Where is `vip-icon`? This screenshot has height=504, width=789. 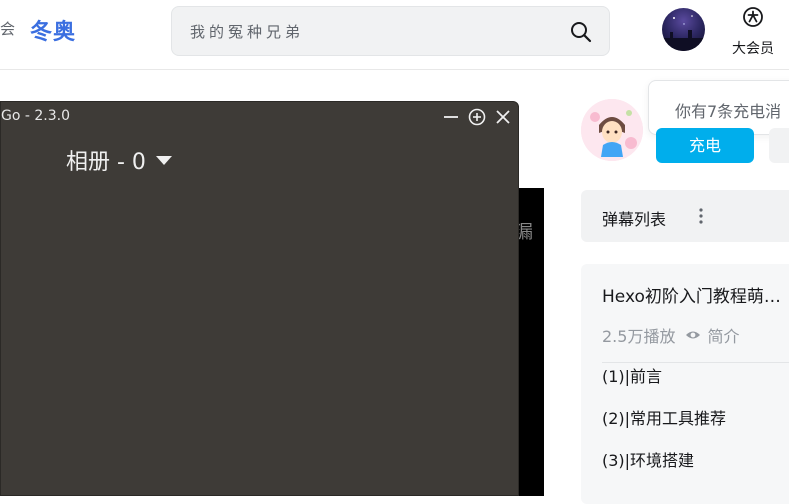
vip-icon is located at coordinates (753, 17).